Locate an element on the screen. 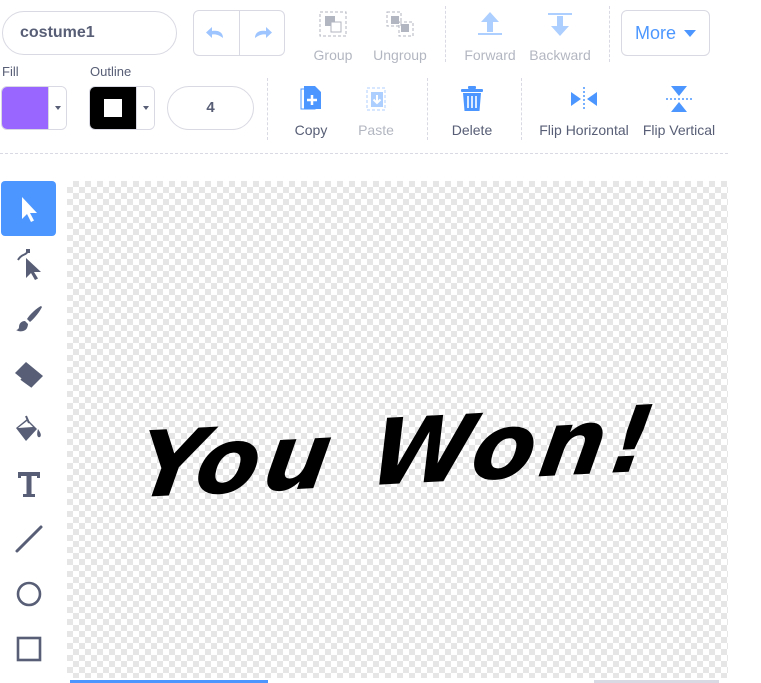 The height and width of the screenshot is (683, 761). circle-icon is located at coordinates (28, 593).